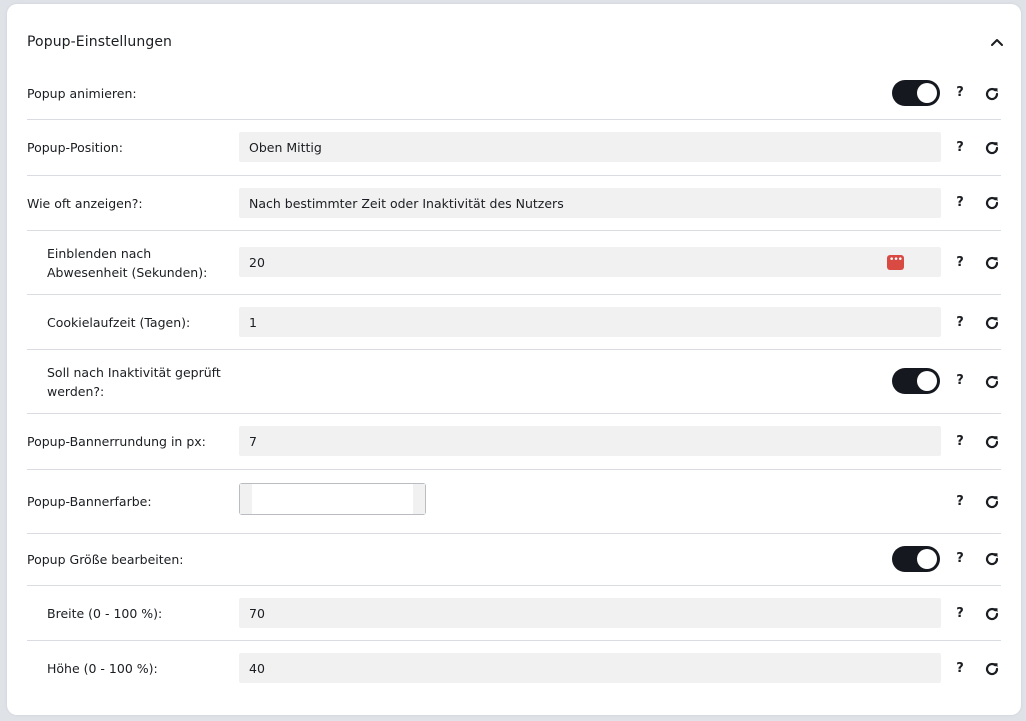 This screenshot has width=1026, height=721. I want to click on chevron-up-icon, so click(997, 42).